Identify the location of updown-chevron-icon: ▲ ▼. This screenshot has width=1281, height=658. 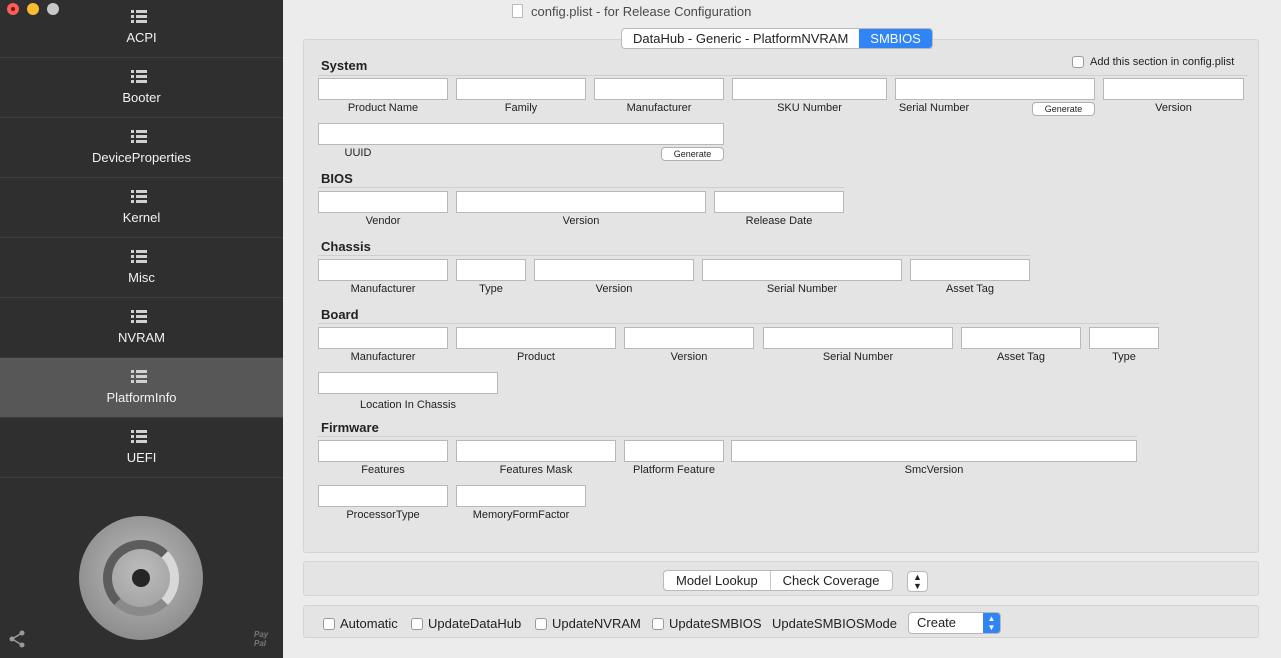
(991, 623).